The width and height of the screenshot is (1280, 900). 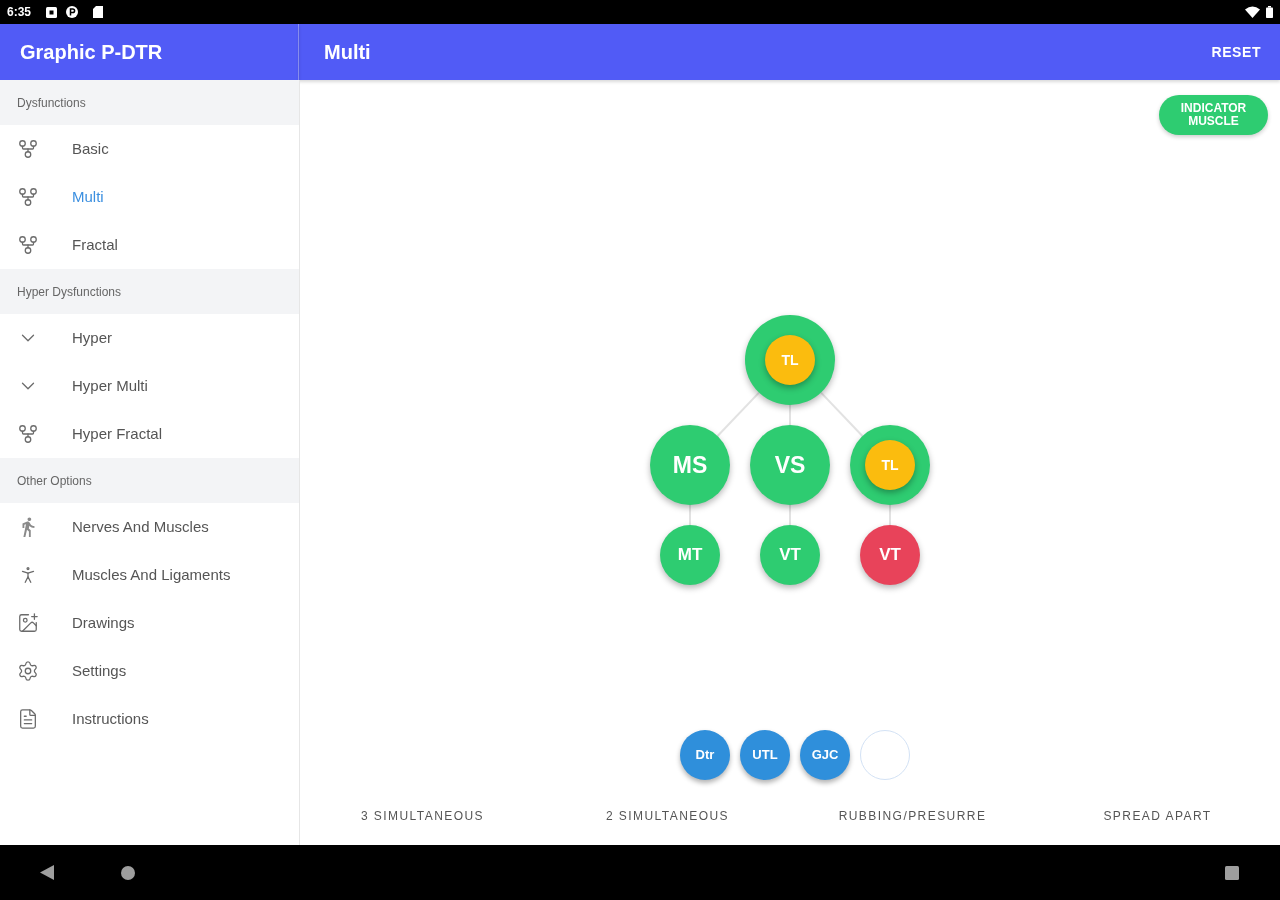 What do you see at coordinates (52, 12) in the screenshot?
I see `notification-icon` at bounding box center [52, 12].